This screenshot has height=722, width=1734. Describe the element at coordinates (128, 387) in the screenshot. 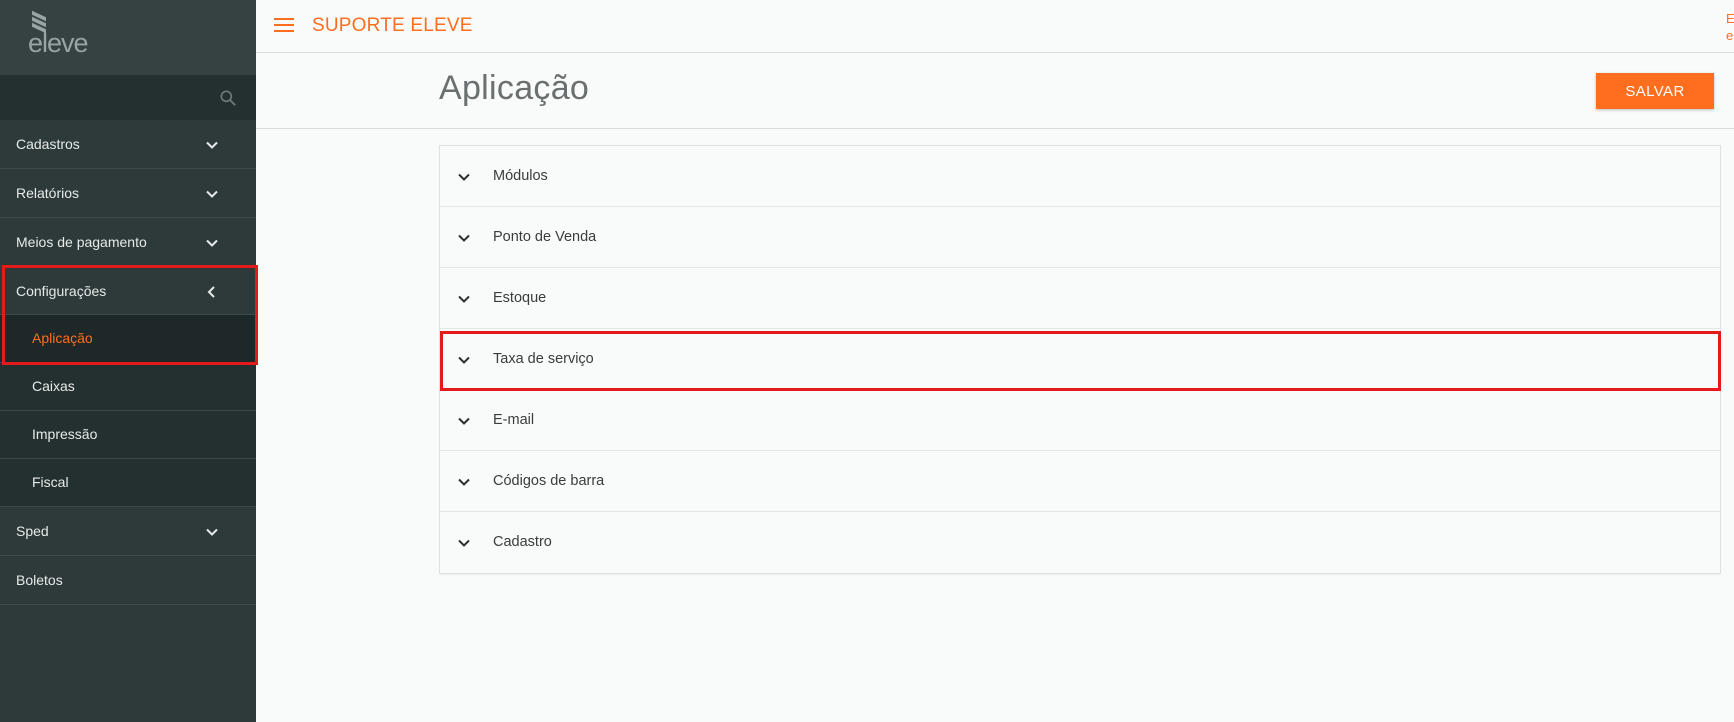

I see `sidebar-subitem-caixas: Caixas` at that location.